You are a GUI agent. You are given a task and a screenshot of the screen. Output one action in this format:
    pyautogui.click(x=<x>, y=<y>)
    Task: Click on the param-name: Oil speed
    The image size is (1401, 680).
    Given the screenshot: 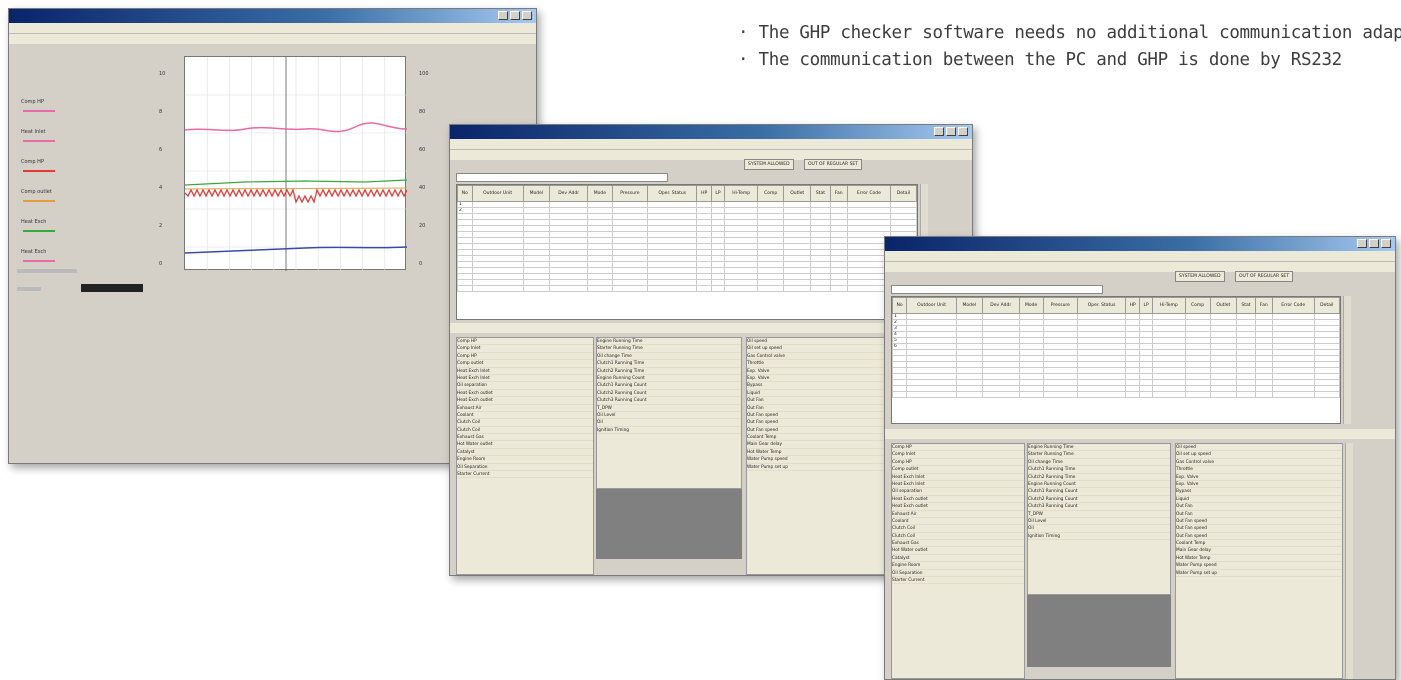 What is the action you would take?
    pyautogui.click(x=1186, y=447)
    